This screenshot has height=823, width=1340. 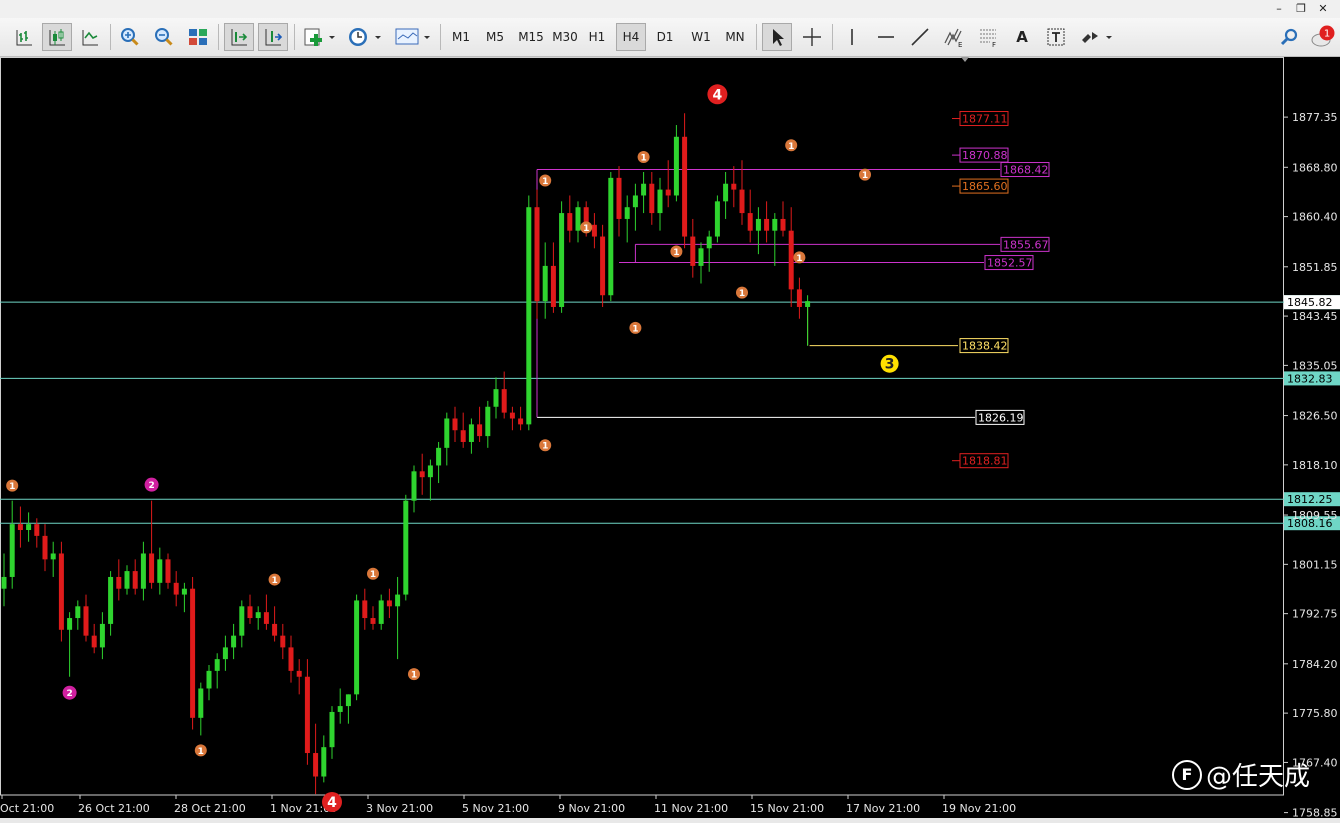 I want to click on zoom-out-icon, so click(x=164, y=37).